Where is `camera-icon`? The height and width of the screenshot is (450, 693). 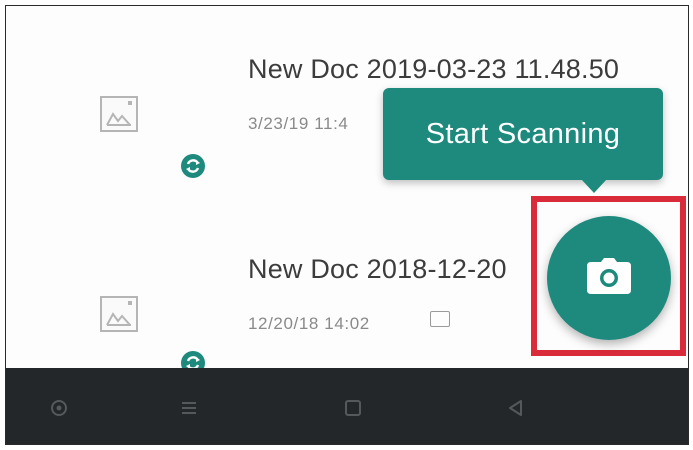 camera-icon is located at coordinates (609, 278).